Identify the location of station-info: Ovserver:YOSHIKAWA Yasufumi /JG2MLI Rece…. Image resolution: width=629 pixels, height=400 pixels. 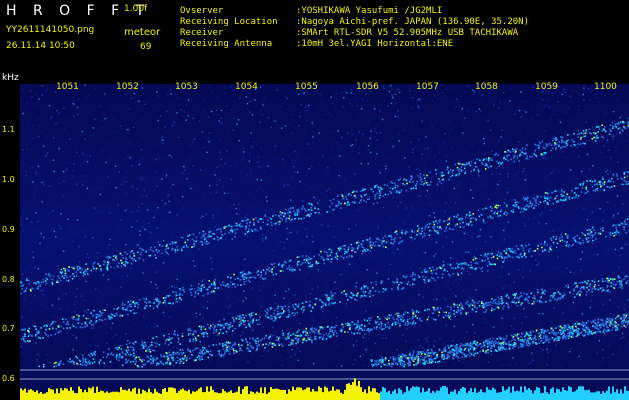
(354, 28).